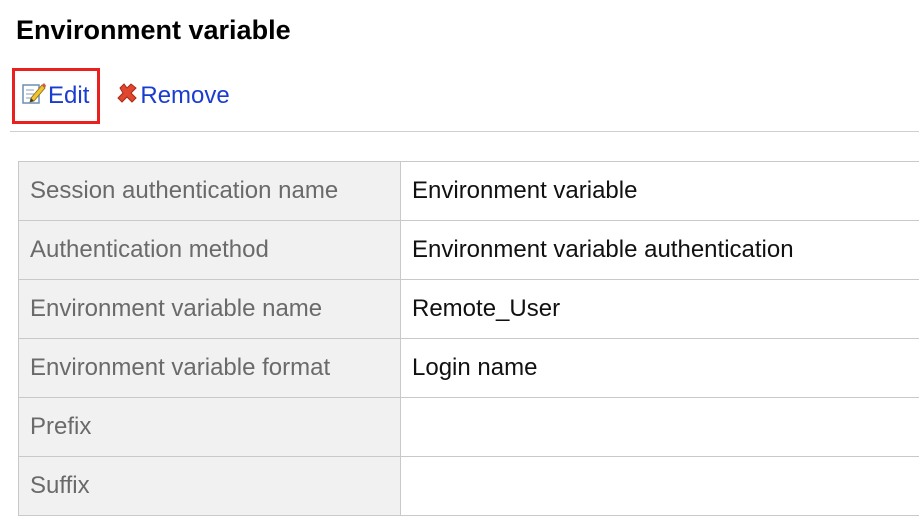  I want to click on toolbar: Edit Remove, so click(121, 96).